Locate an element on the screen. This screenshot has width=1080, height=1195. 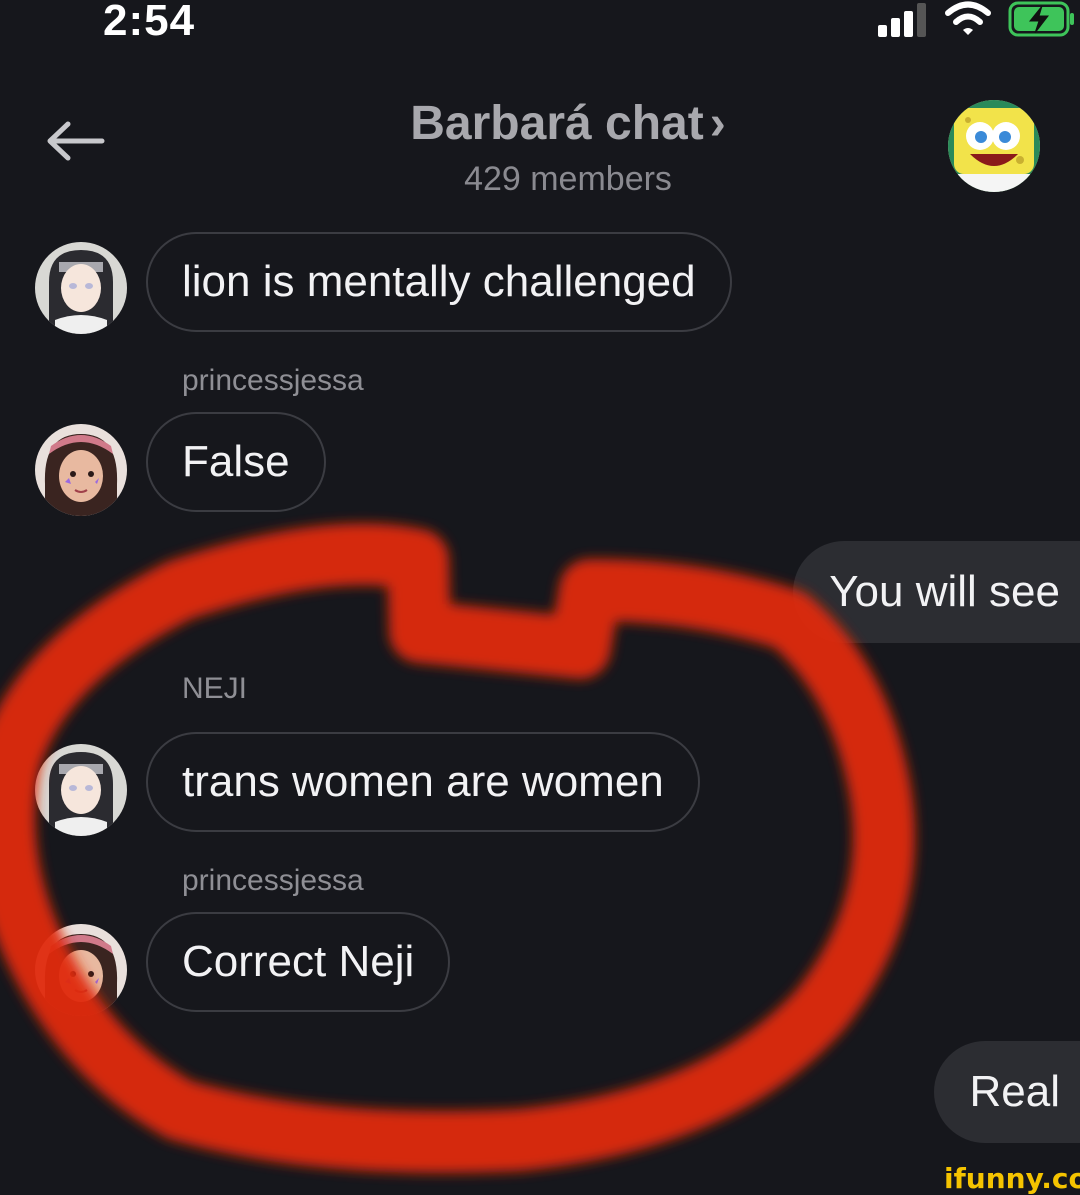
chat-title-text: Barbará chat is located at coordinates (556, 123).